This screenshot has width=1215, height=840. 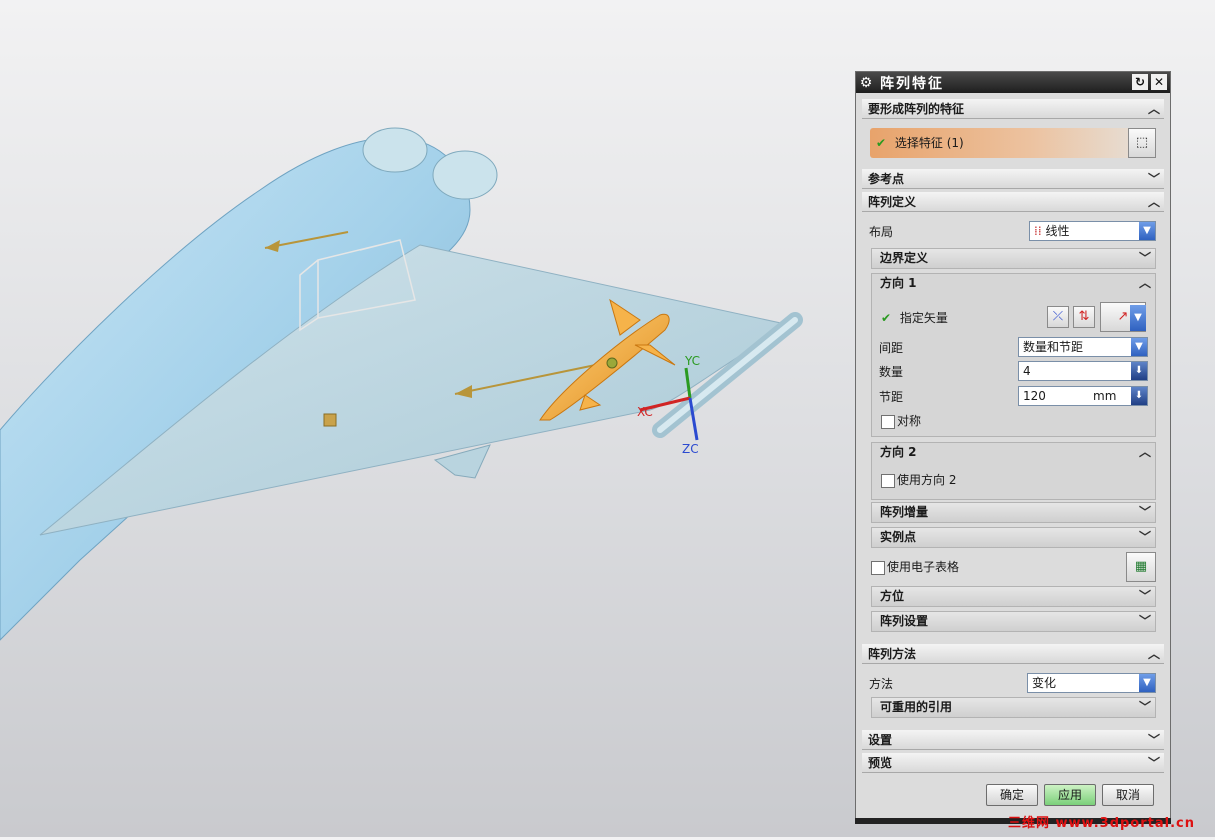 What do you see at coordinates (1013, 471) in the screenshot?
I see `direction2-group: 方向 2 ︿` at bounding box center [1013, 471].